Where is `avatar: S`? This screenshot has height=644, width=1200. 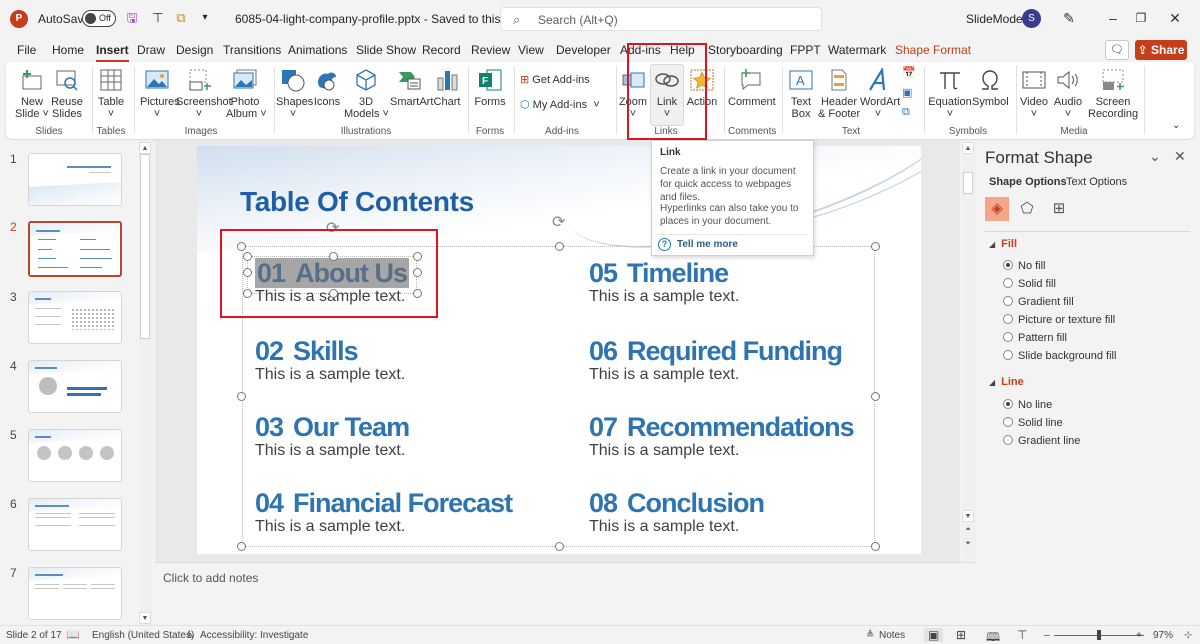 avatar: S is located at coordinates (1031, 18).